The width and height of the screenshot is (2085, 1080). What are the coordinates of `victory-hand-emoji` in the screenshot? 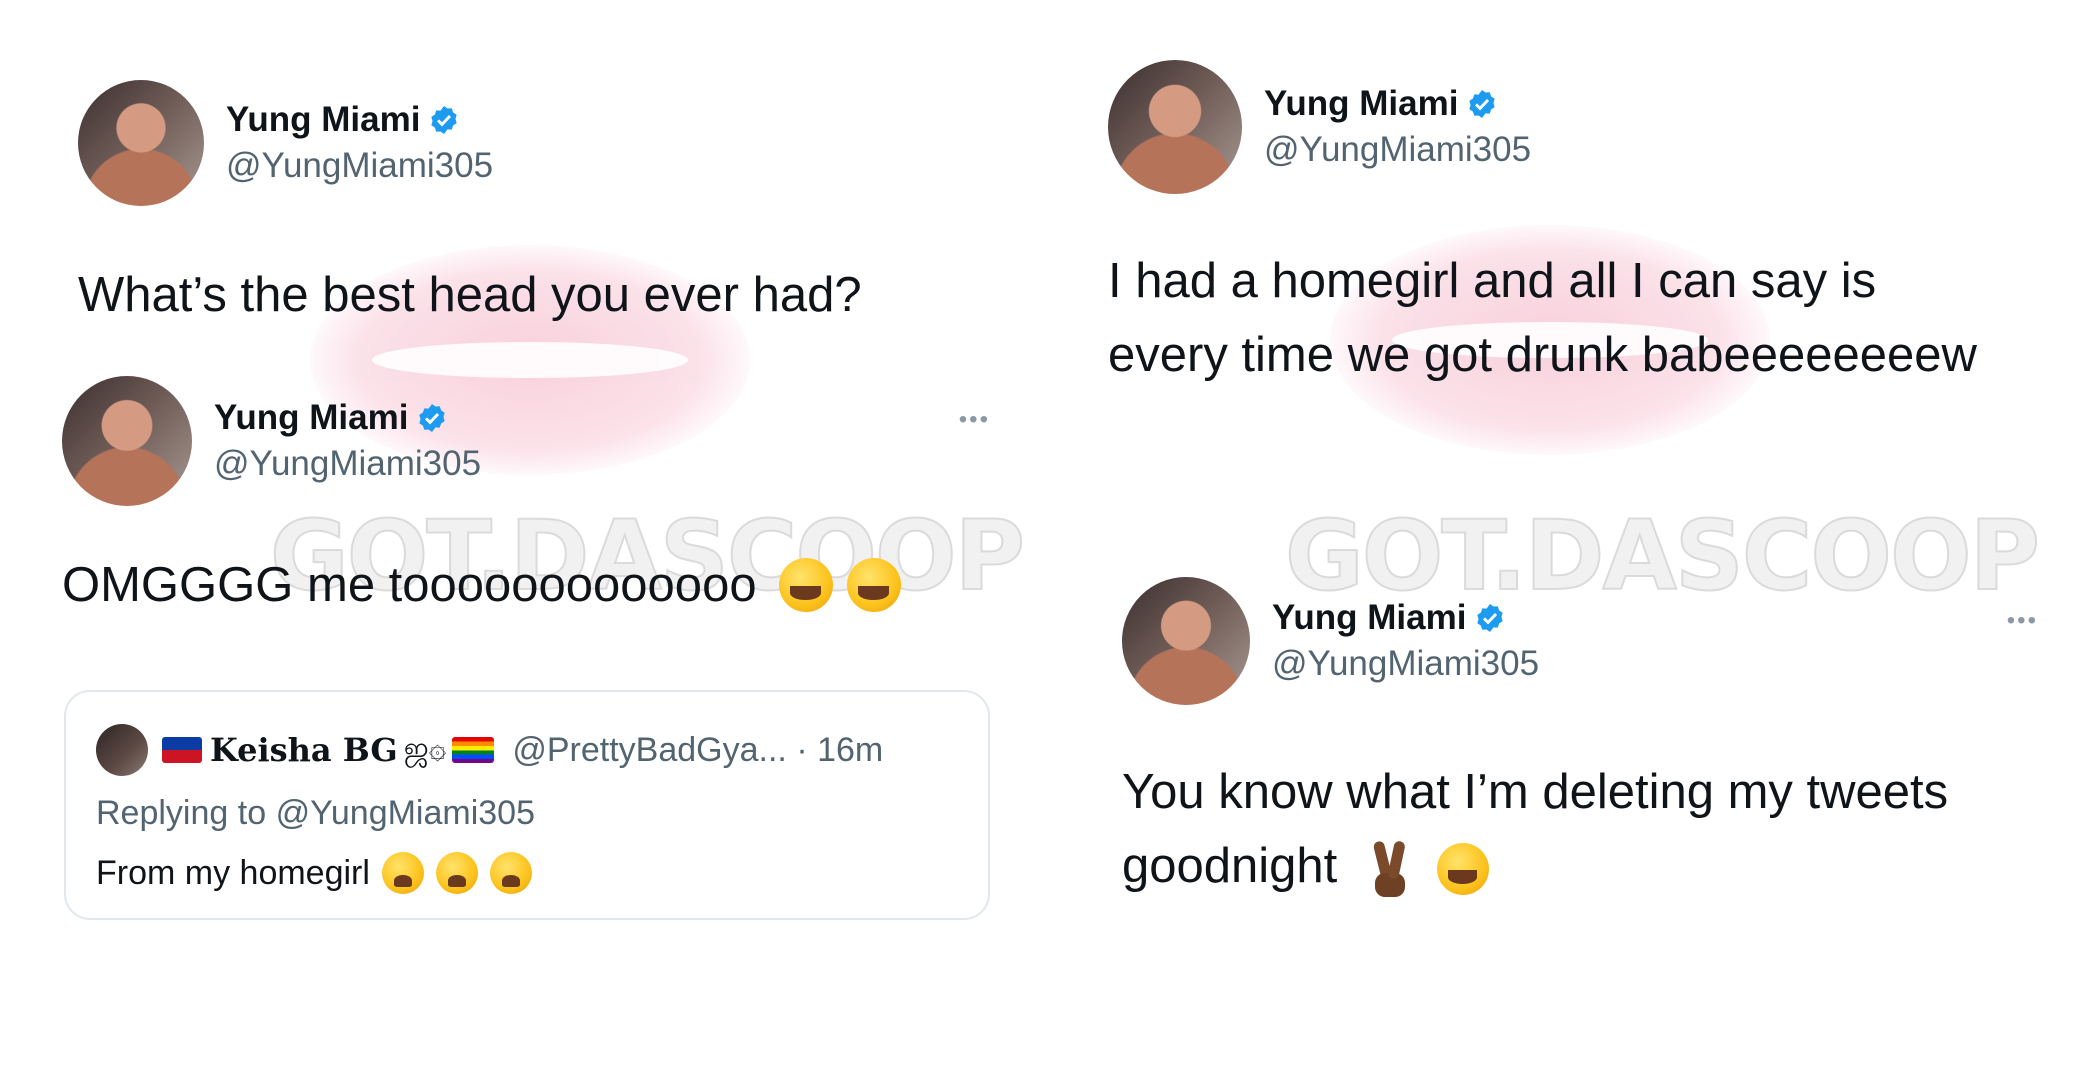 It's located at (1390, 869).